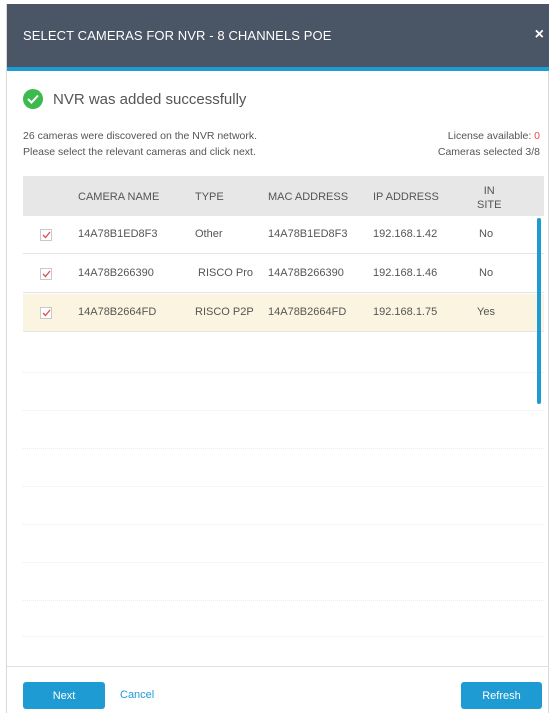 The width and height of the screenshot is (549, 713). What do you see at coordinates (116, 273) in the screenshot?
I see `cell-camera-name: 14A78B266390` at bounding box center [116, 273].